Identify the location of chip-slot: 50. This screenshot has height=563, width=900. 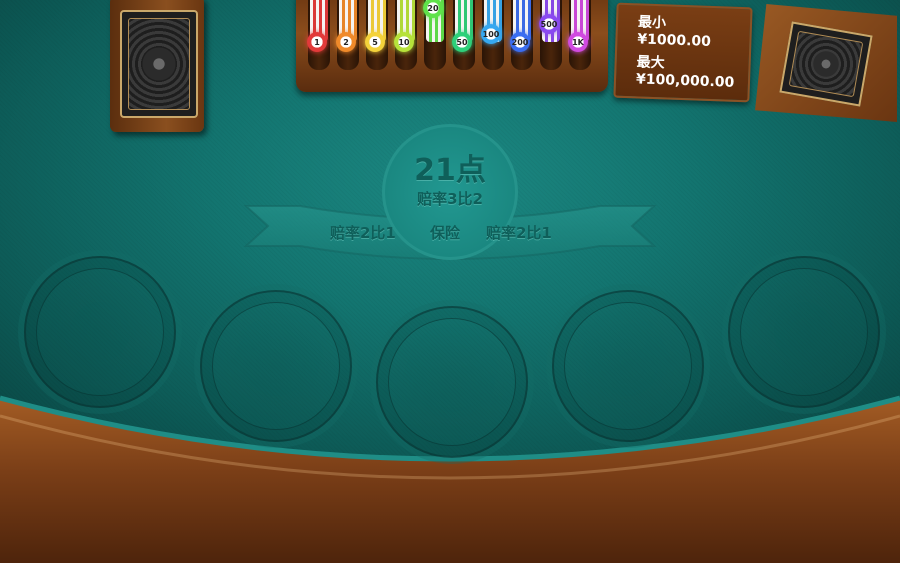
(463, 35).